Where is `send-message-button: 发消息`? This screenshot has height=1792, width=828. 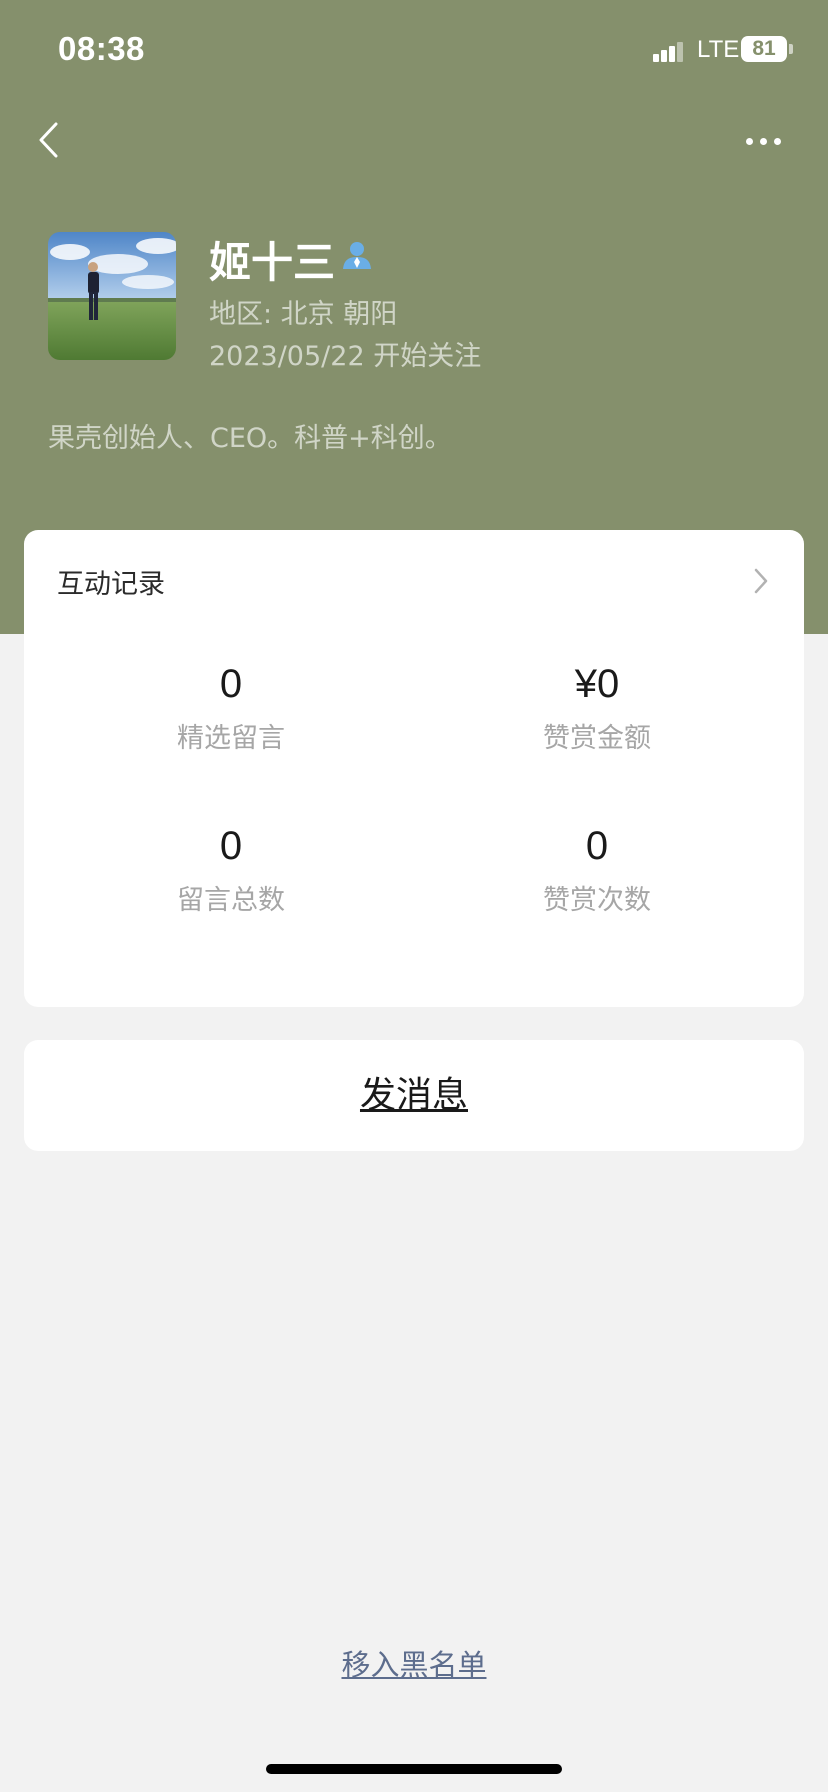
send-message-button: 发消息 is located at coordinates (414, 1095).